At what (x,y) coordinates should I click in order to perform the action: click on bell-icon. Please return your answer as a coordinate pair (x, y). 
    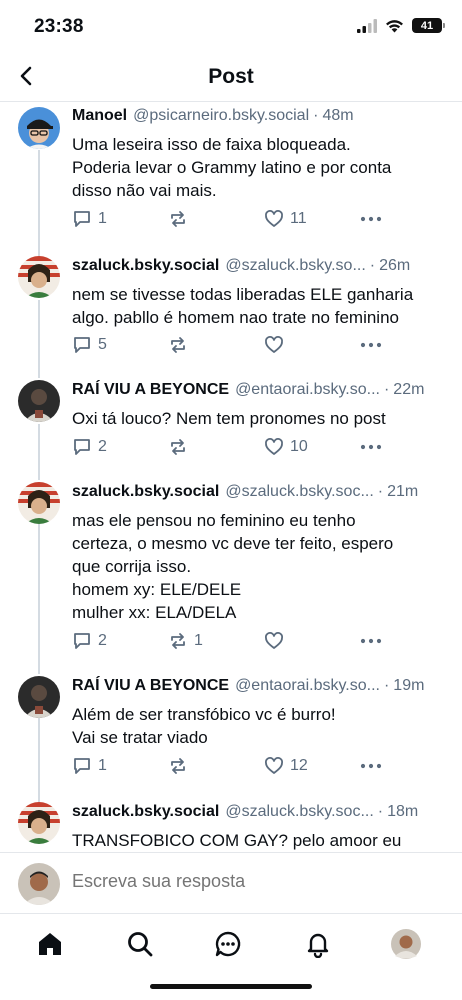
    Looking at the image, I should click on (318, 945).